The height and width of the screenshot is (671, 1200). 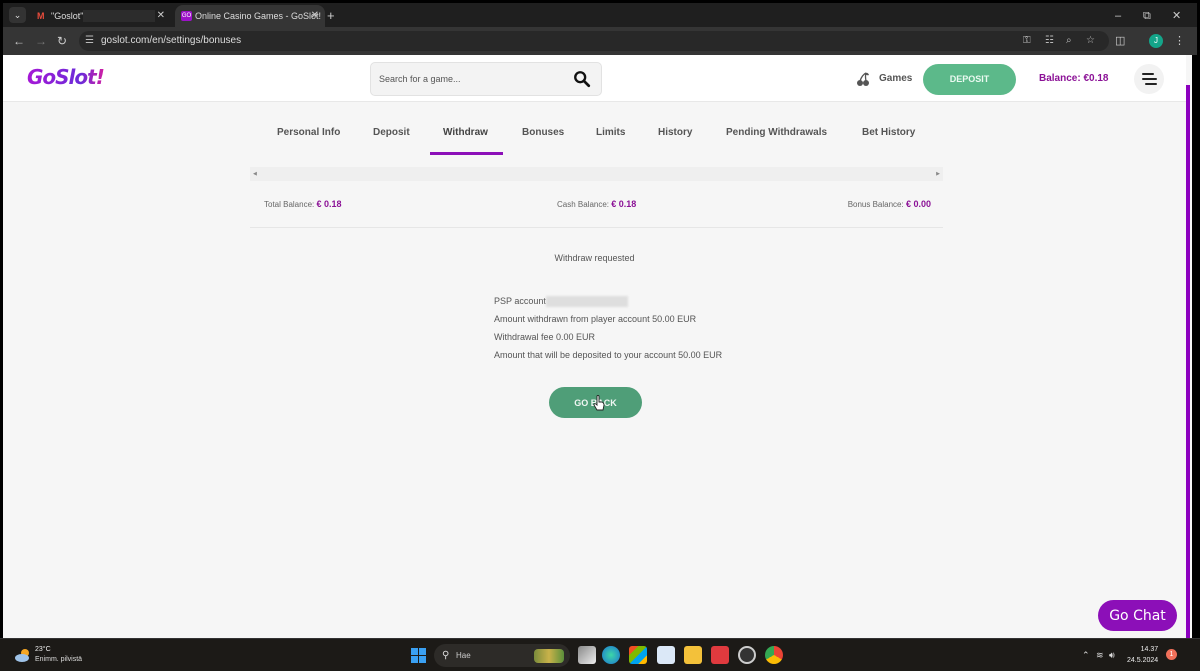 I want to click on redacted-account, so click(x=586, y=302).